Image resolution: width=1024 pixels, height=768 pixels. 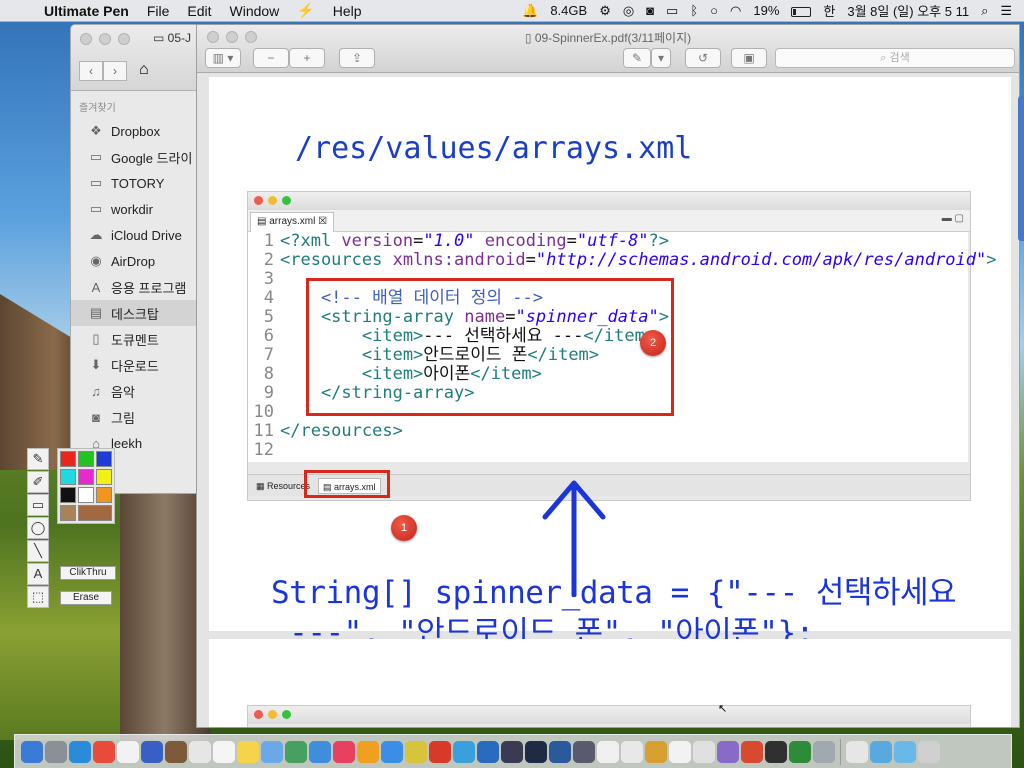 What do you see at coordinates (605, 11) in the screenshot?
I see `gauge-icon: ⚙` at bounding box center [605, 11].